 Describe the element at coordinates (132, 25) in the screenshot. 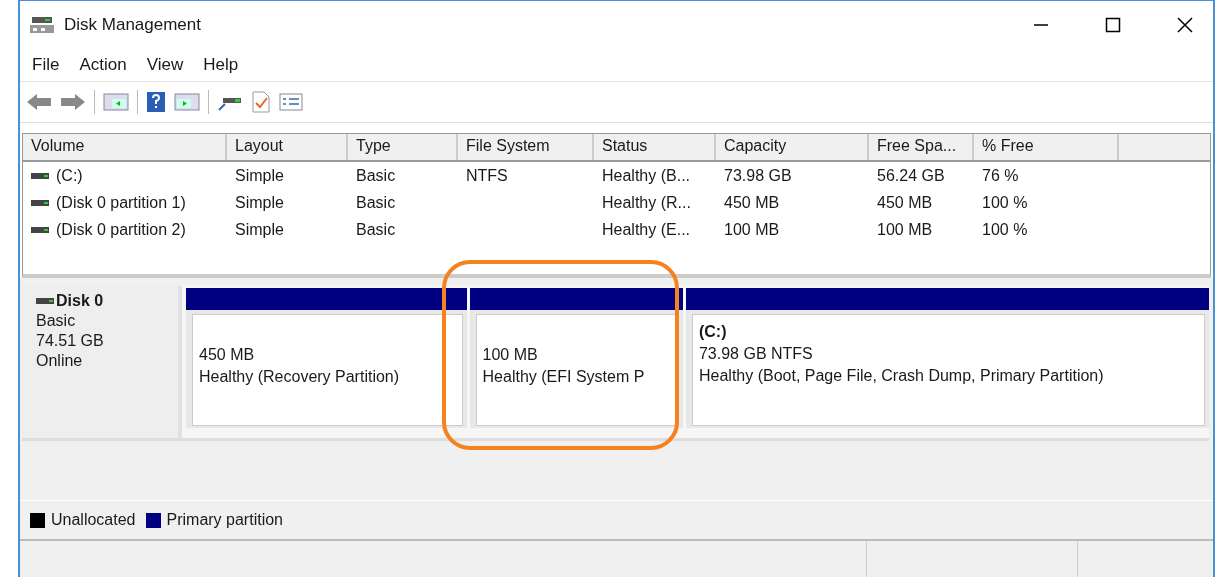

I see `window-title: Disk Management` at that location.